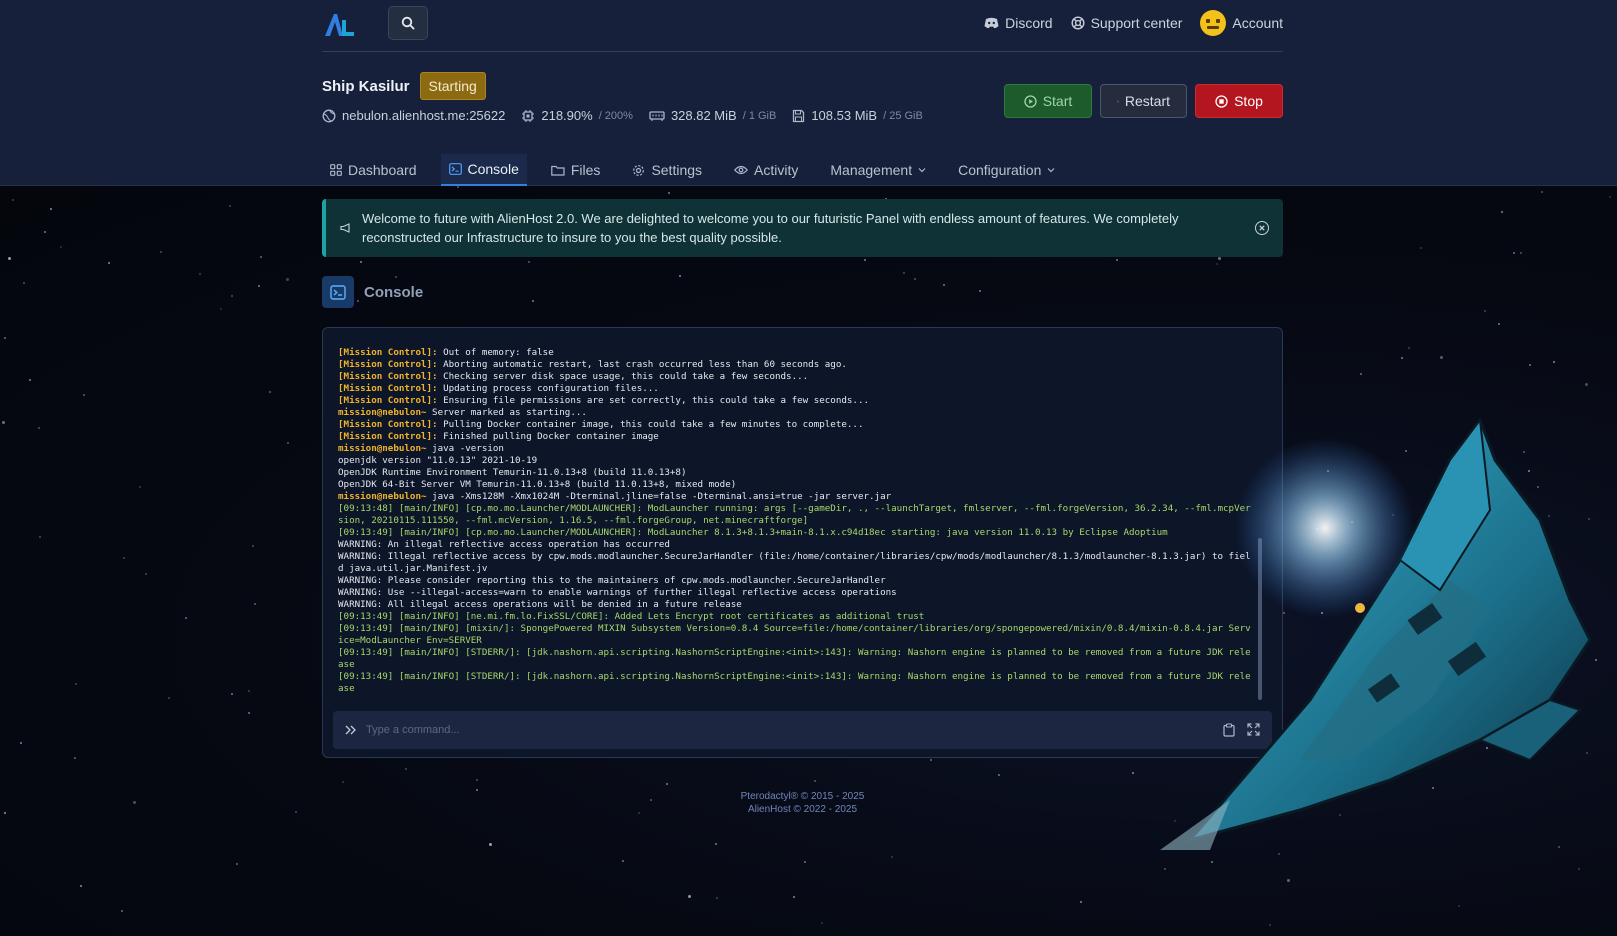 The height and width of the screenshot is (936, 1617). What do you see at coordinates (802, 26) in the screenshot?
I see `top-bar: Discord Support center Account` at bounding box center [802, 26].